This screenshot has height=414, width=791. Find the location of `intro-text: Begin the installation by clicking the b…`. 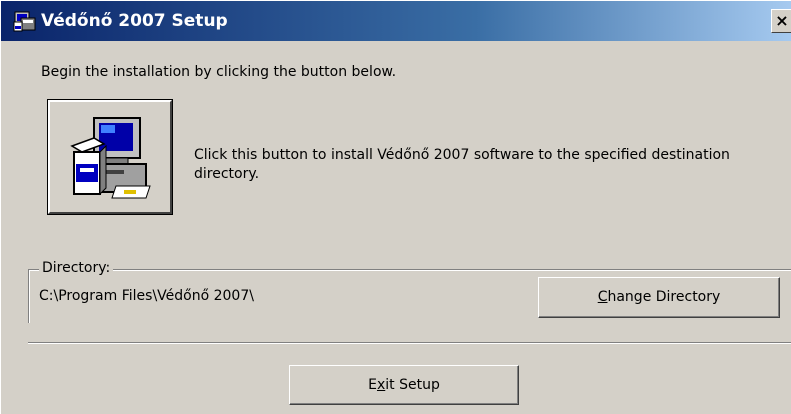

intro-text: Begin the installation by clicking the b… is located at coordinates (219, 72).